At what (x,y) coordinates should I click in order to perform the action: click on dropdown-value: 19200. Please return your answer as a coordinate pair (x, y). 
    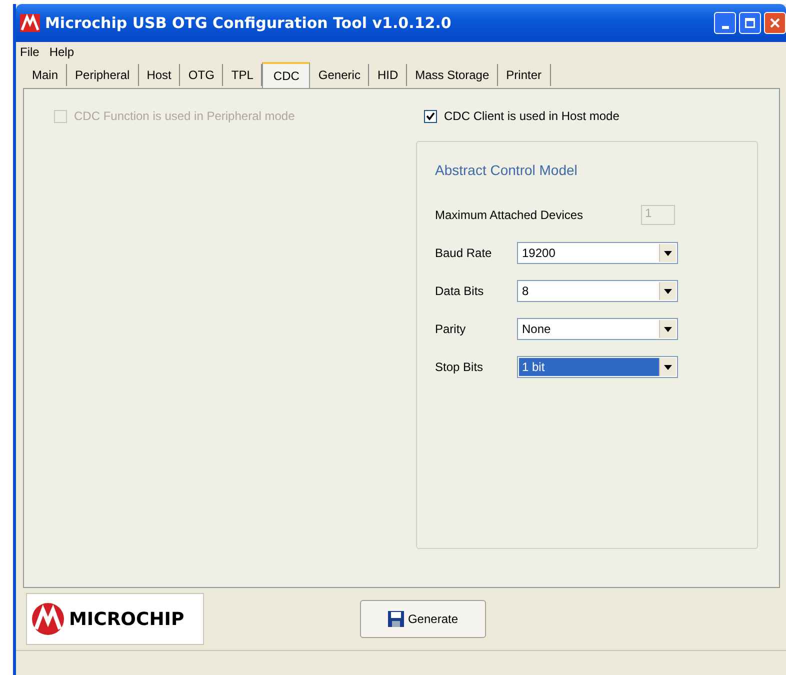
    Looking at the image, I should click on (538, 253).